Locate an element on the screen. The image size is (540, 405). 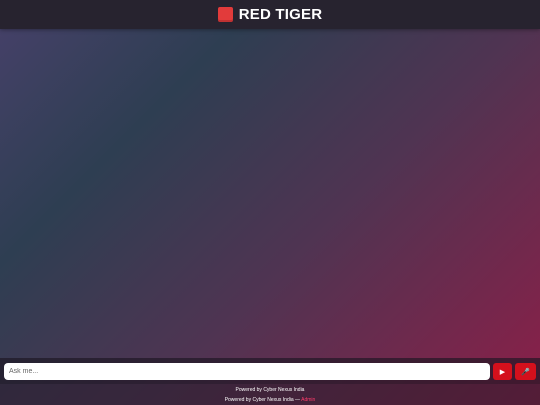
play-icon: ▶ is located at coordinates (502, 371).